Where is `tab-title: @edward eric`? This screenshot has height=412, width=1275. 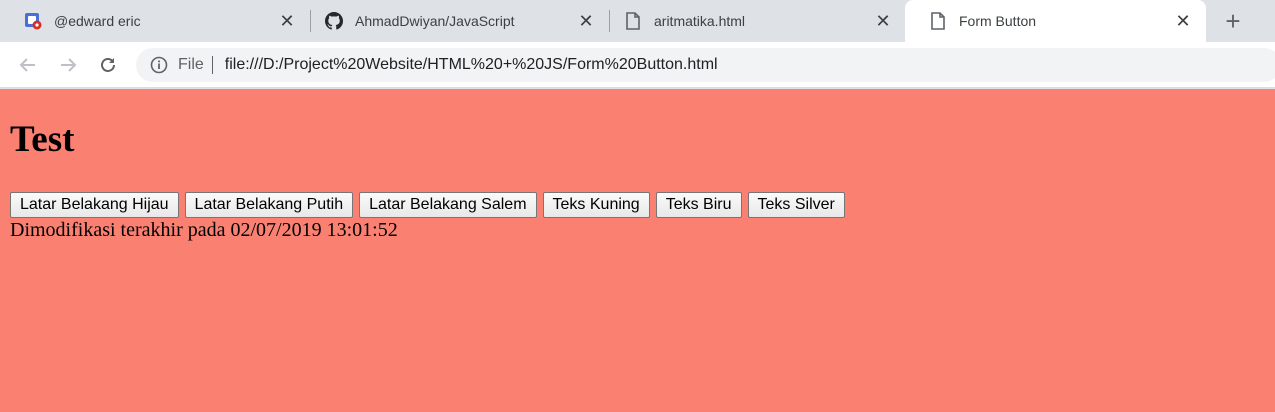 tab-title: @edward eric is located at coordinates (97, 21).